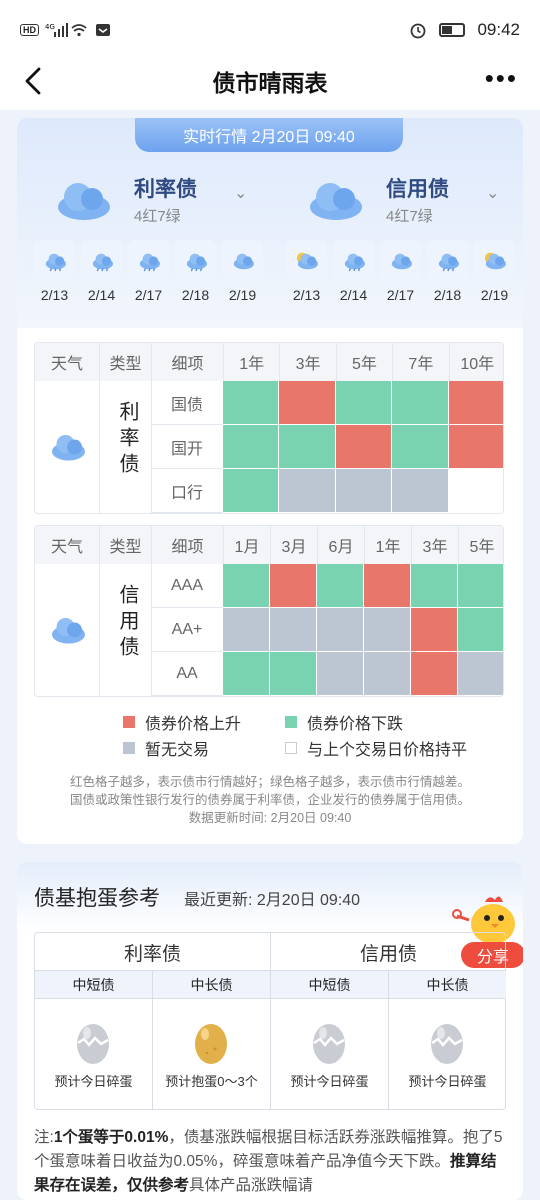 This screenshot has height=1200, width=540. I want to click on back-arrow-icon, so click(35, 81).